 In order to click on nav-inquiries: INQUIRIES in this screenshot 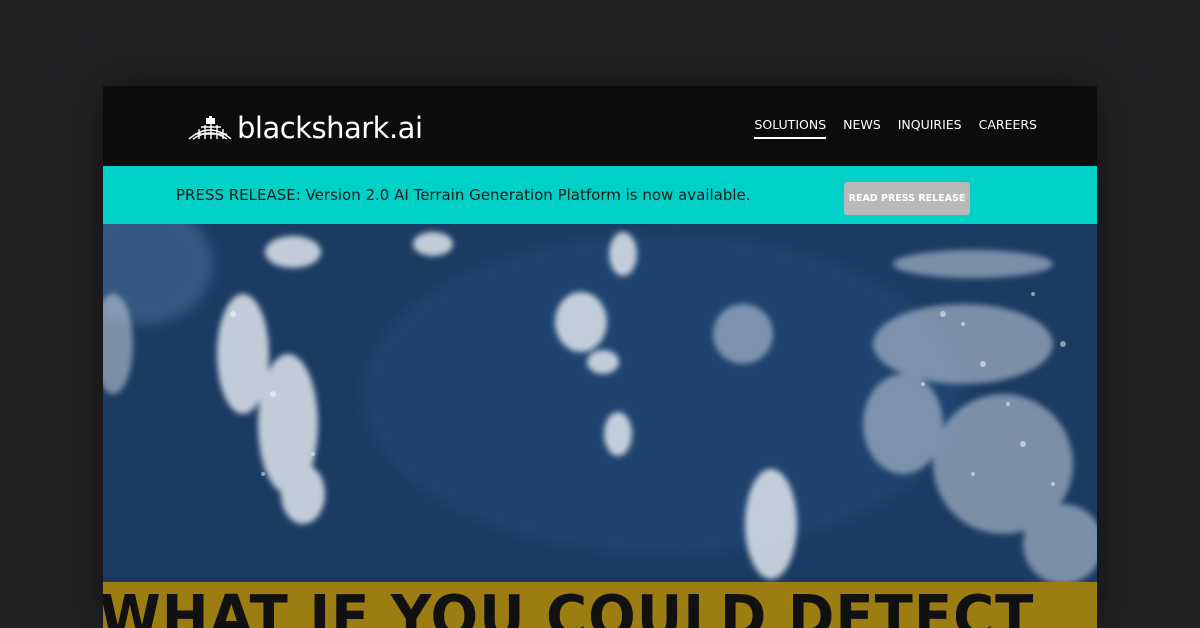, I will do `click(930, 127)`.